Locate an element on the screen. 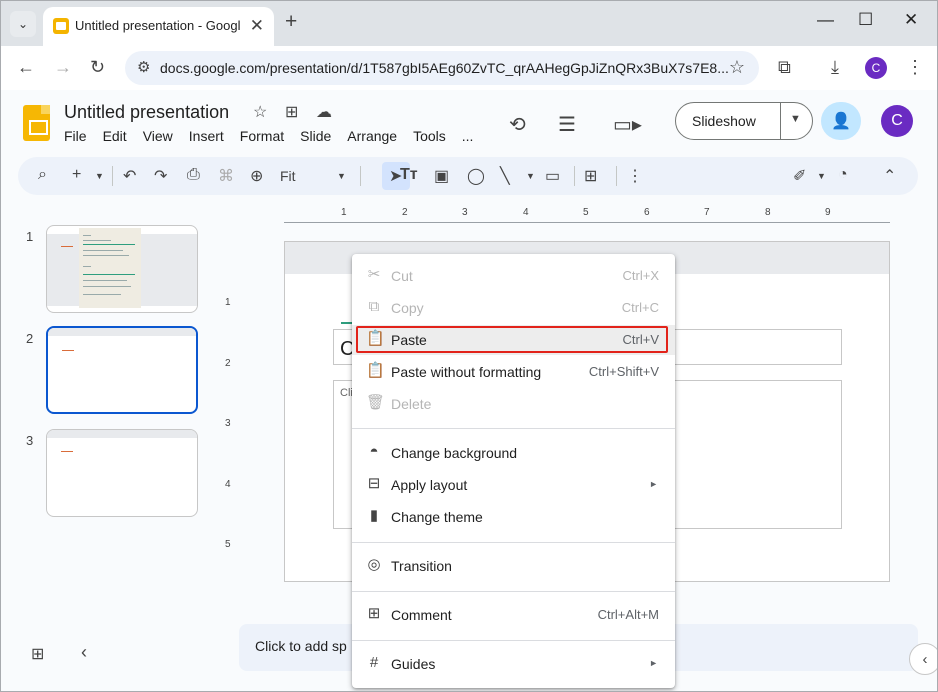  image-icon: ▣ is located at coordinates (441, 176).